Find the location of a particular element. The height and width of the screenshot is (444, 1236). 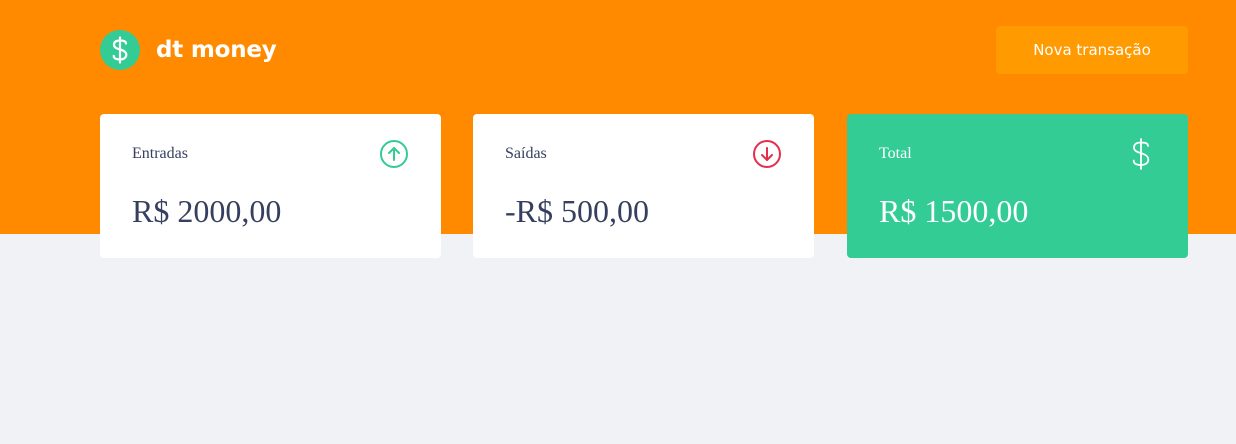

income-value: R$ 2000,00 is located at coordinates (207, 211).